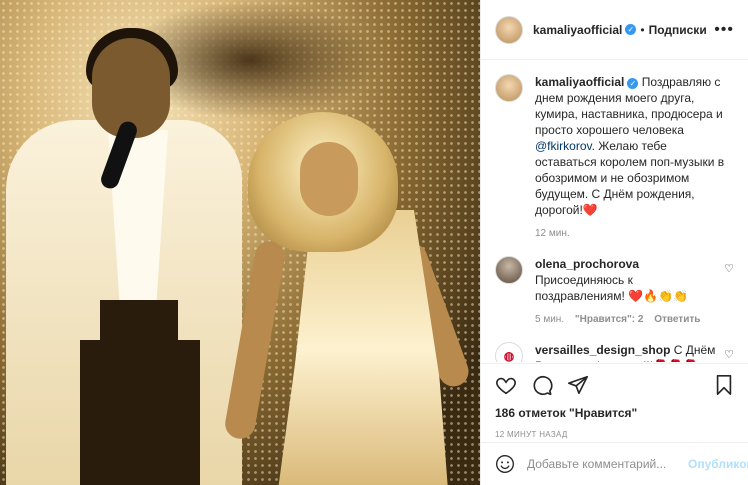  Describe the element at coordinates (677, 319) in the screenshot. I see `reply-button: Ответить` at that location.